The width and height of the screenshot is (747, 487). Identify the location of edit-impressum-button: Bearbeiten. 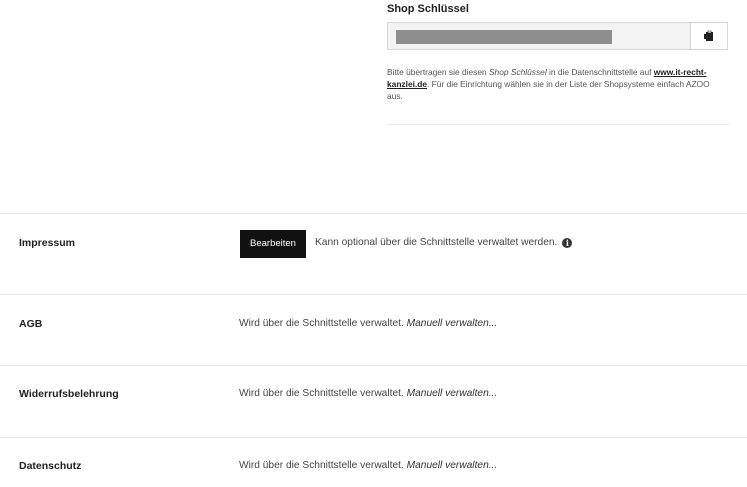
(273, 244).